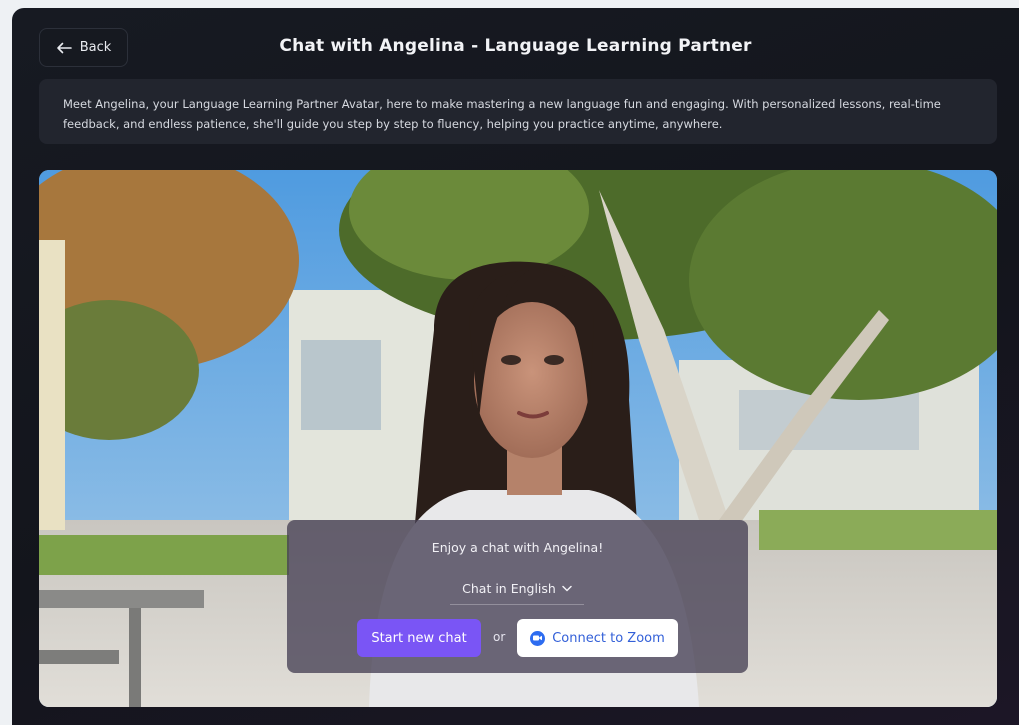 This screenshot has height=725, width=1019. Describe the element at coordinates (64, 47) in the screenshot. I see `arrow-left-icon` at that location.